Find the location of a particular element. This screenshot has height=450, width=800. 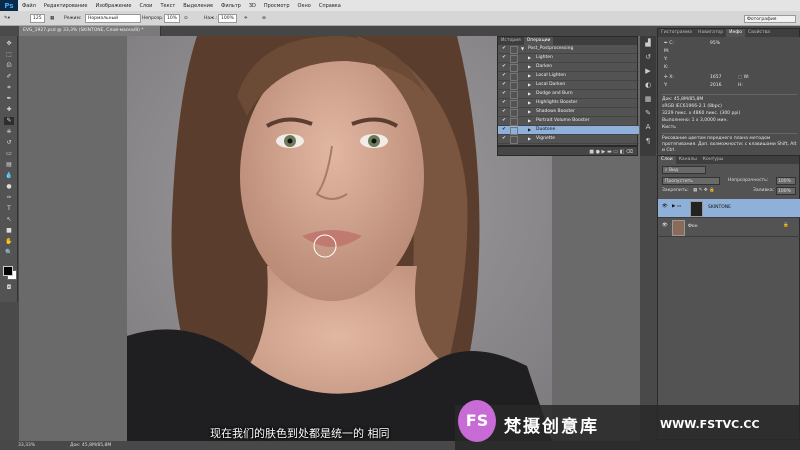

lasso-tool-icon: ᘏ is located at coordinates (9, 66).